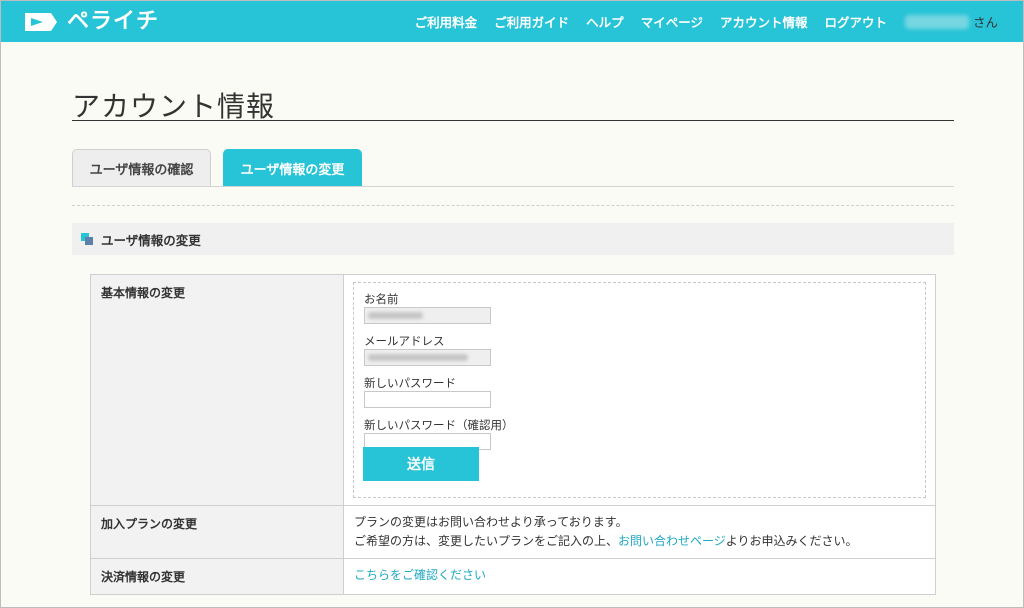 The height and width of the screenshot is (608, 1024). Describe the element at coordinates (427, 315) in the screenshot. I see `name-input` at that location.